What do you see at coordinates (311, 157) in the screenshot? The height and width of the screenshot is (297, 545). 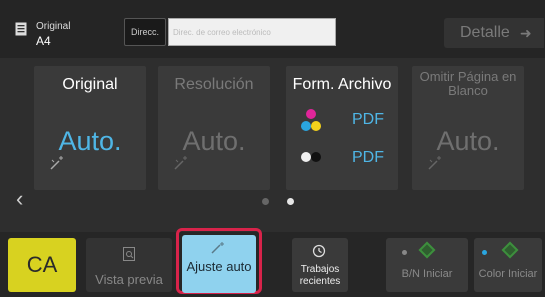 I see `mono-dots-icon` at bounding box center [311, 157].